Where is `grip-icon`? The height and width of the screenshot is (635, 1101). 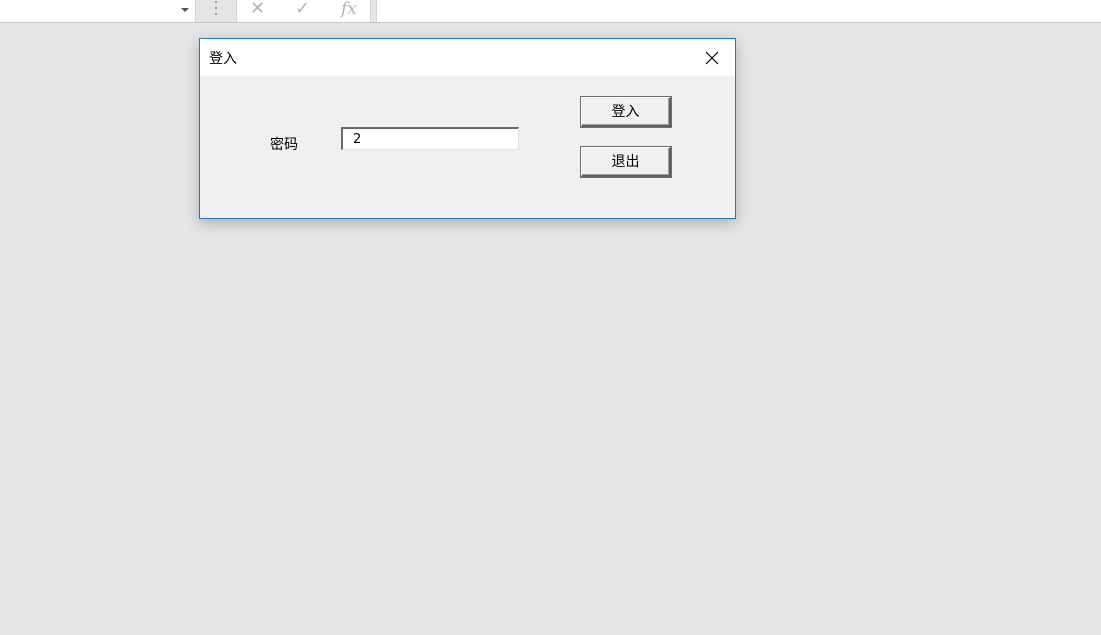
grip-icon is located at coordinates (216, 8).